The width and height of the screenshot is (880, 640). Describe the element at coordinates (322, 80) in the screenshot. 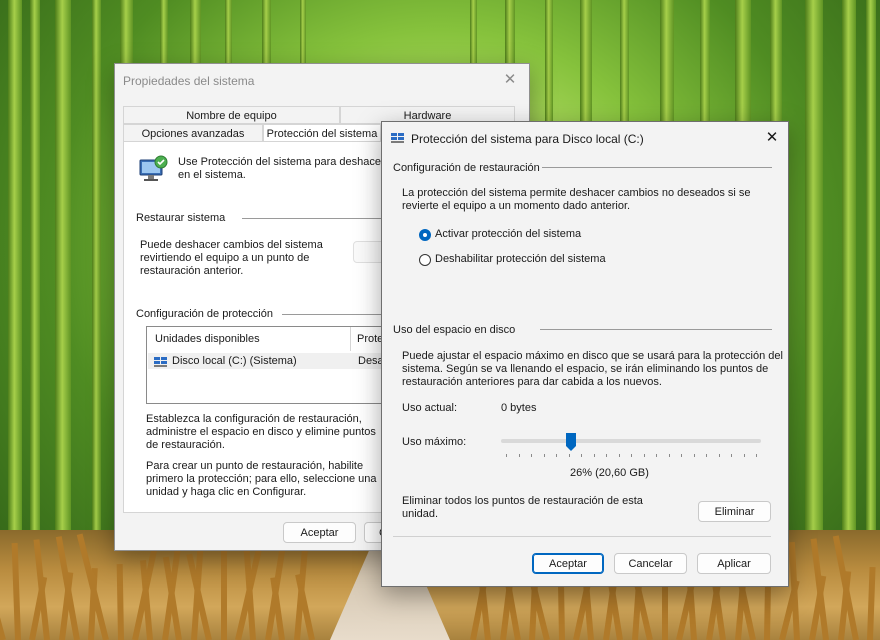

I see `title-bar: Propiedades del sistema ✕` at that location.